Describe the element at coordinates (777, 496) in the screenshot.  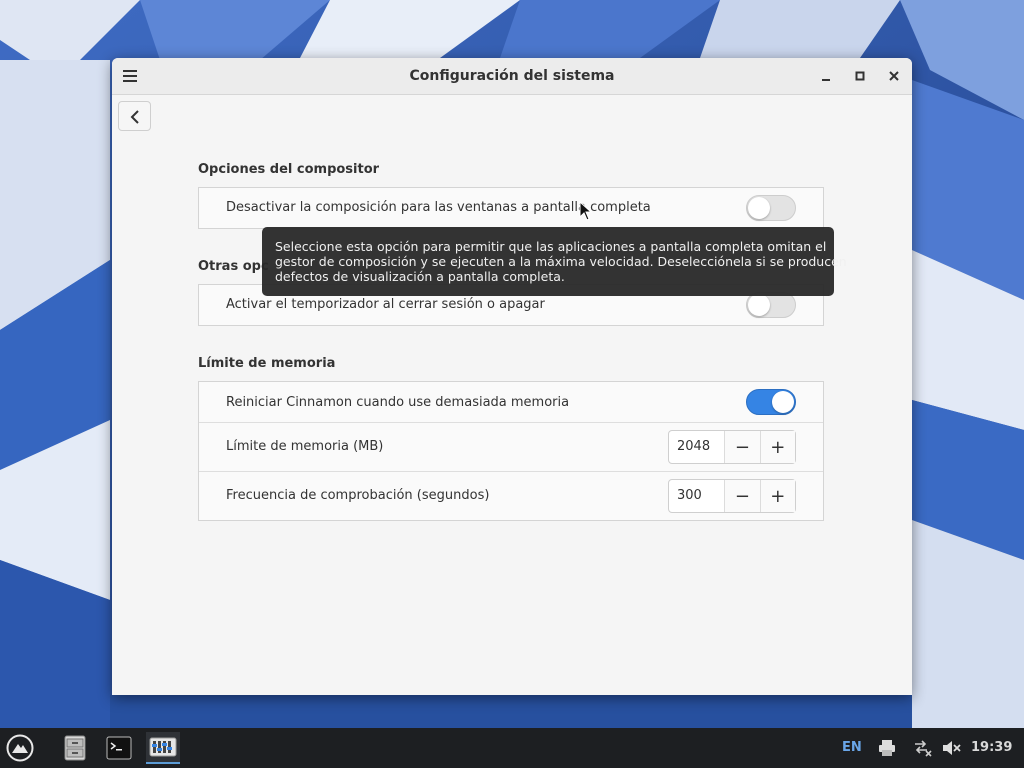
I see `check-interval-increment-button: +` at that location.